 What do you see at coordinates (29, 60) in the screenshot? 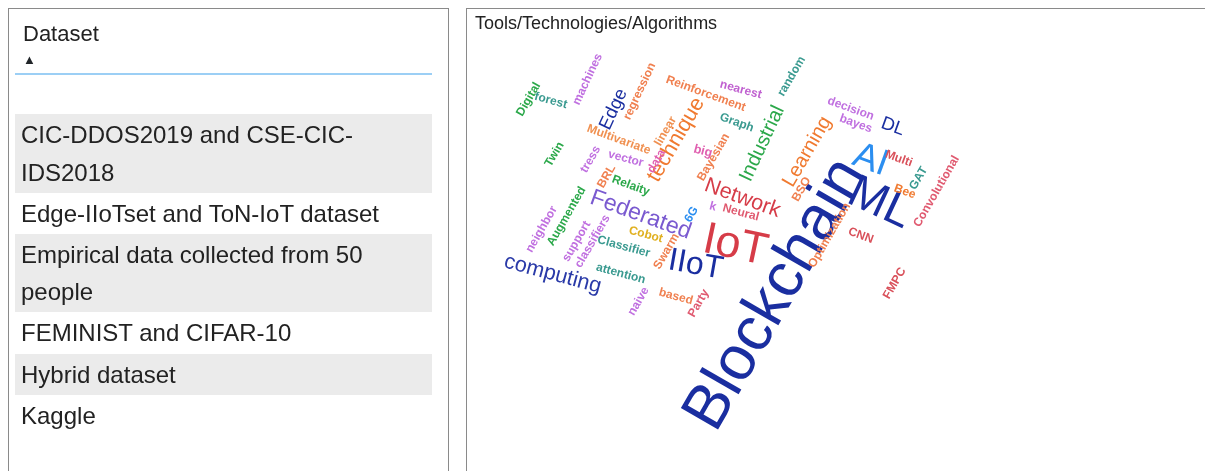
I see `sort-indicator: ▲` at bounding box center [29, 60].